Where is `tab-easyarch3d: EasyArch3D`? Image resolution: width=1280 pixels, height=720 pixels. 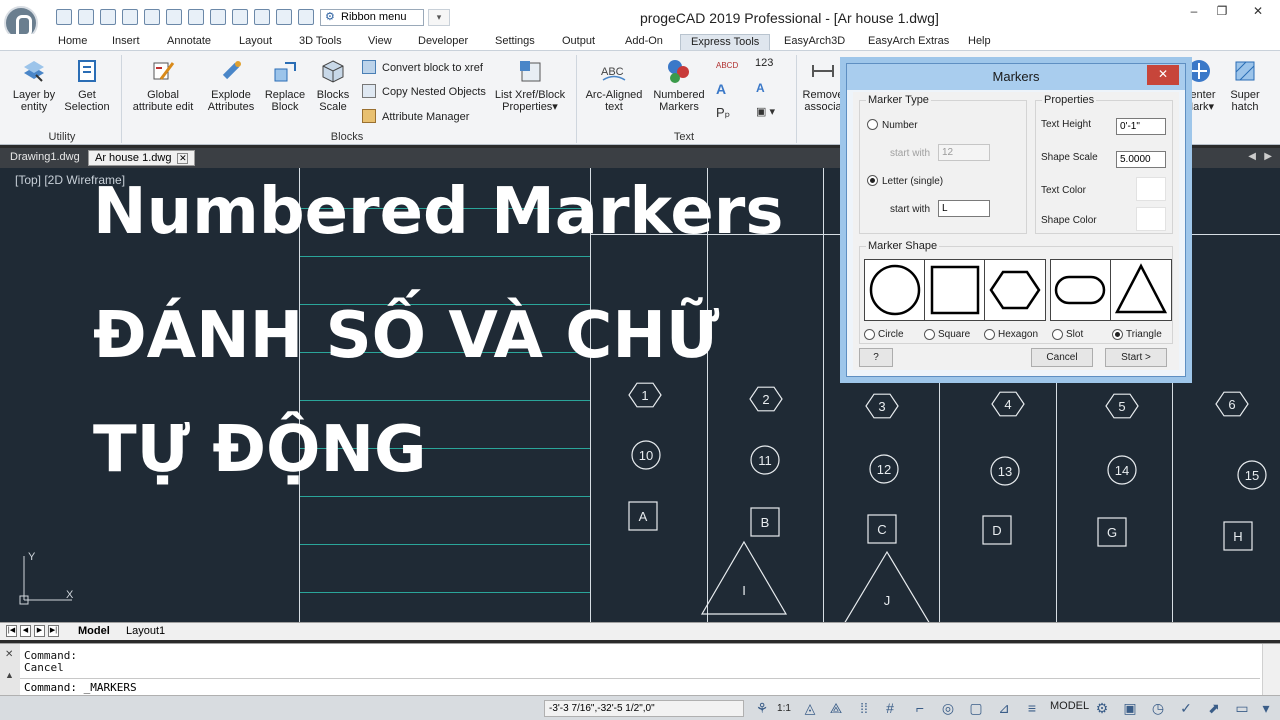 tab-easyarch3d: EasyArch3D is located at coordinates (814, 42).